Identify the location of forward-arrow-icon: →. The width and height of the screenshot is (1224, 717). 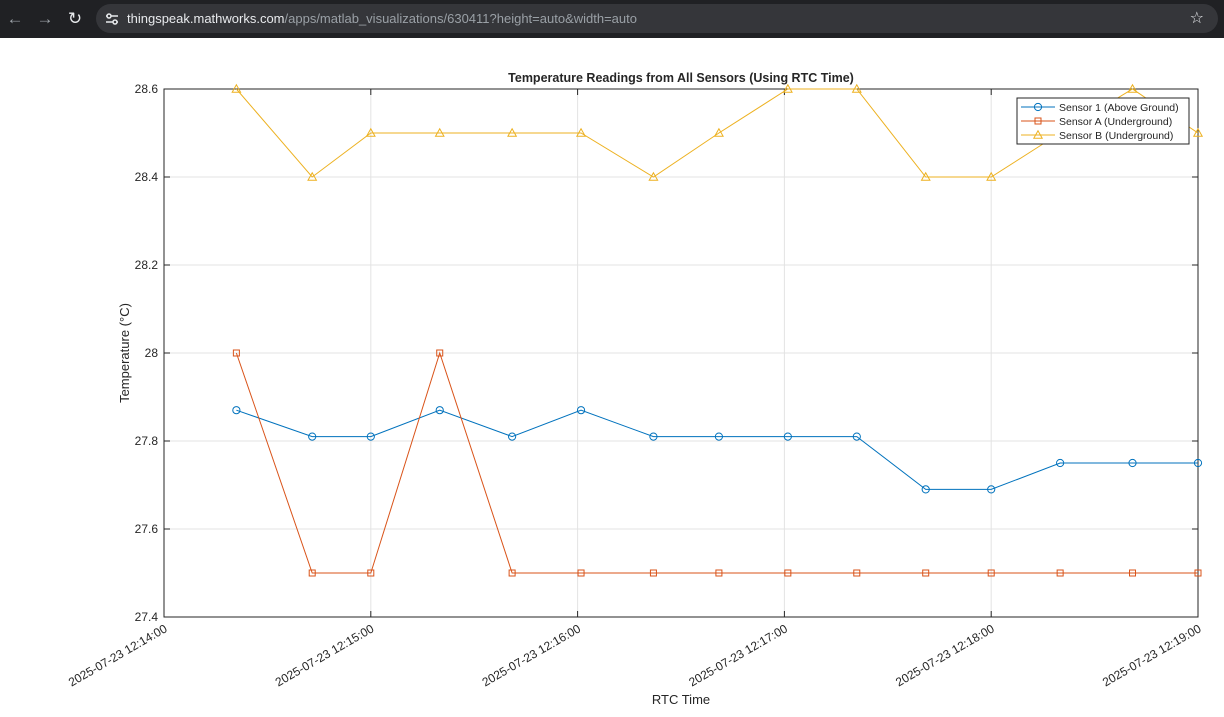
(45, 19).